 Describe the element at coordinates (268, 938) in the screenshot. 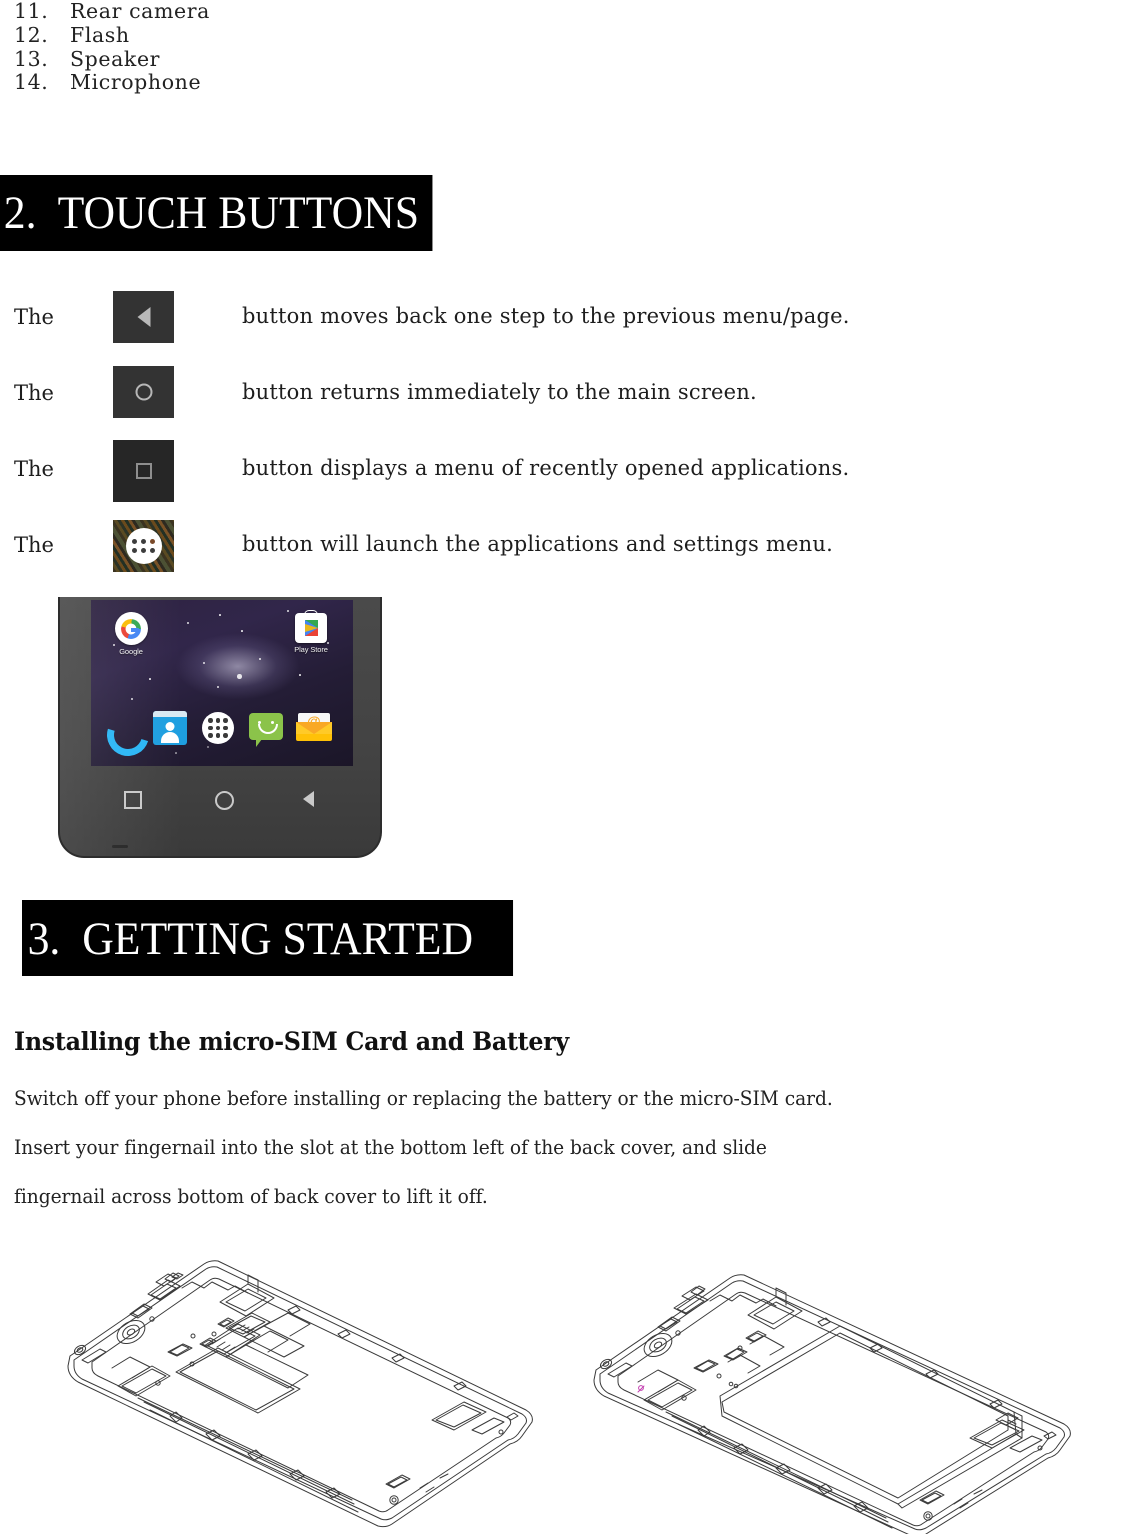

I see `section-heading-getting-started: 3. GETTING STARTED` at that location.